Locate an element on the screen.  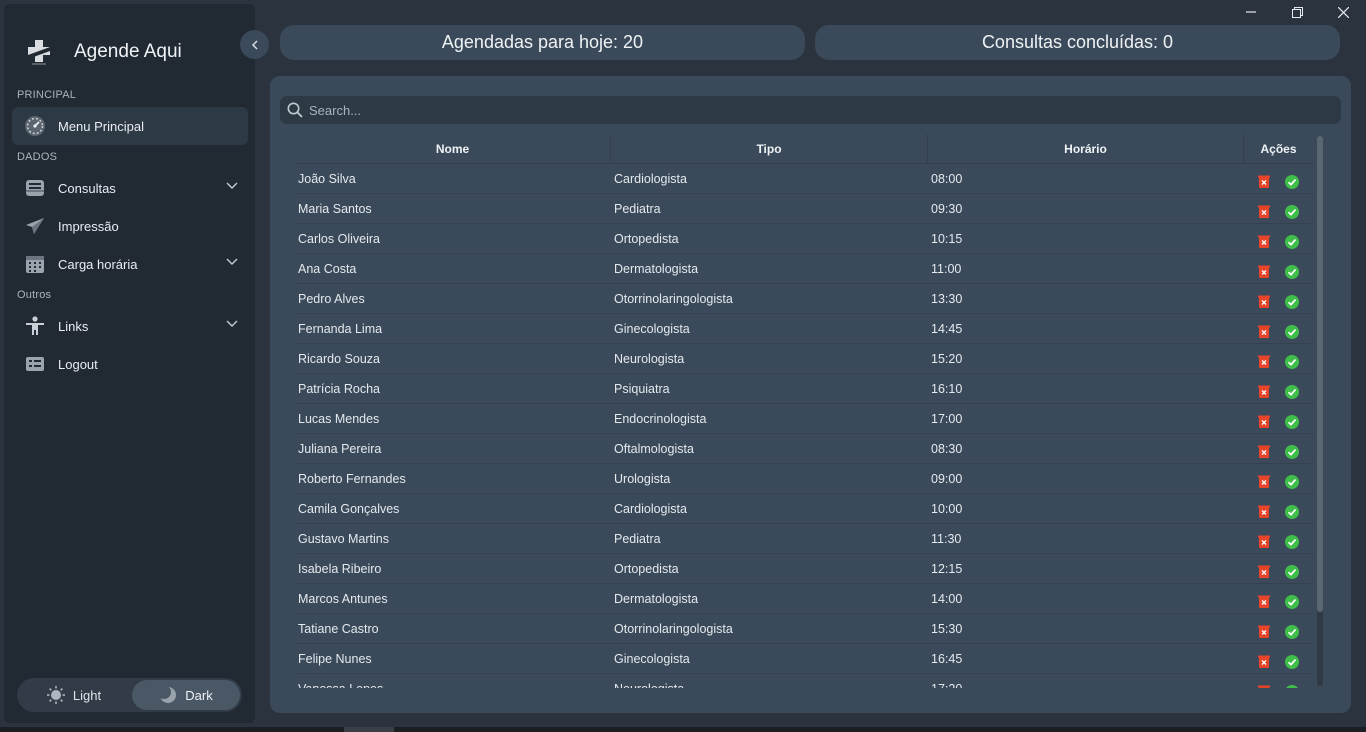
table-row: Patrícia Rocha Psiquiatra 16:10 is located at coordinates (804, 389).